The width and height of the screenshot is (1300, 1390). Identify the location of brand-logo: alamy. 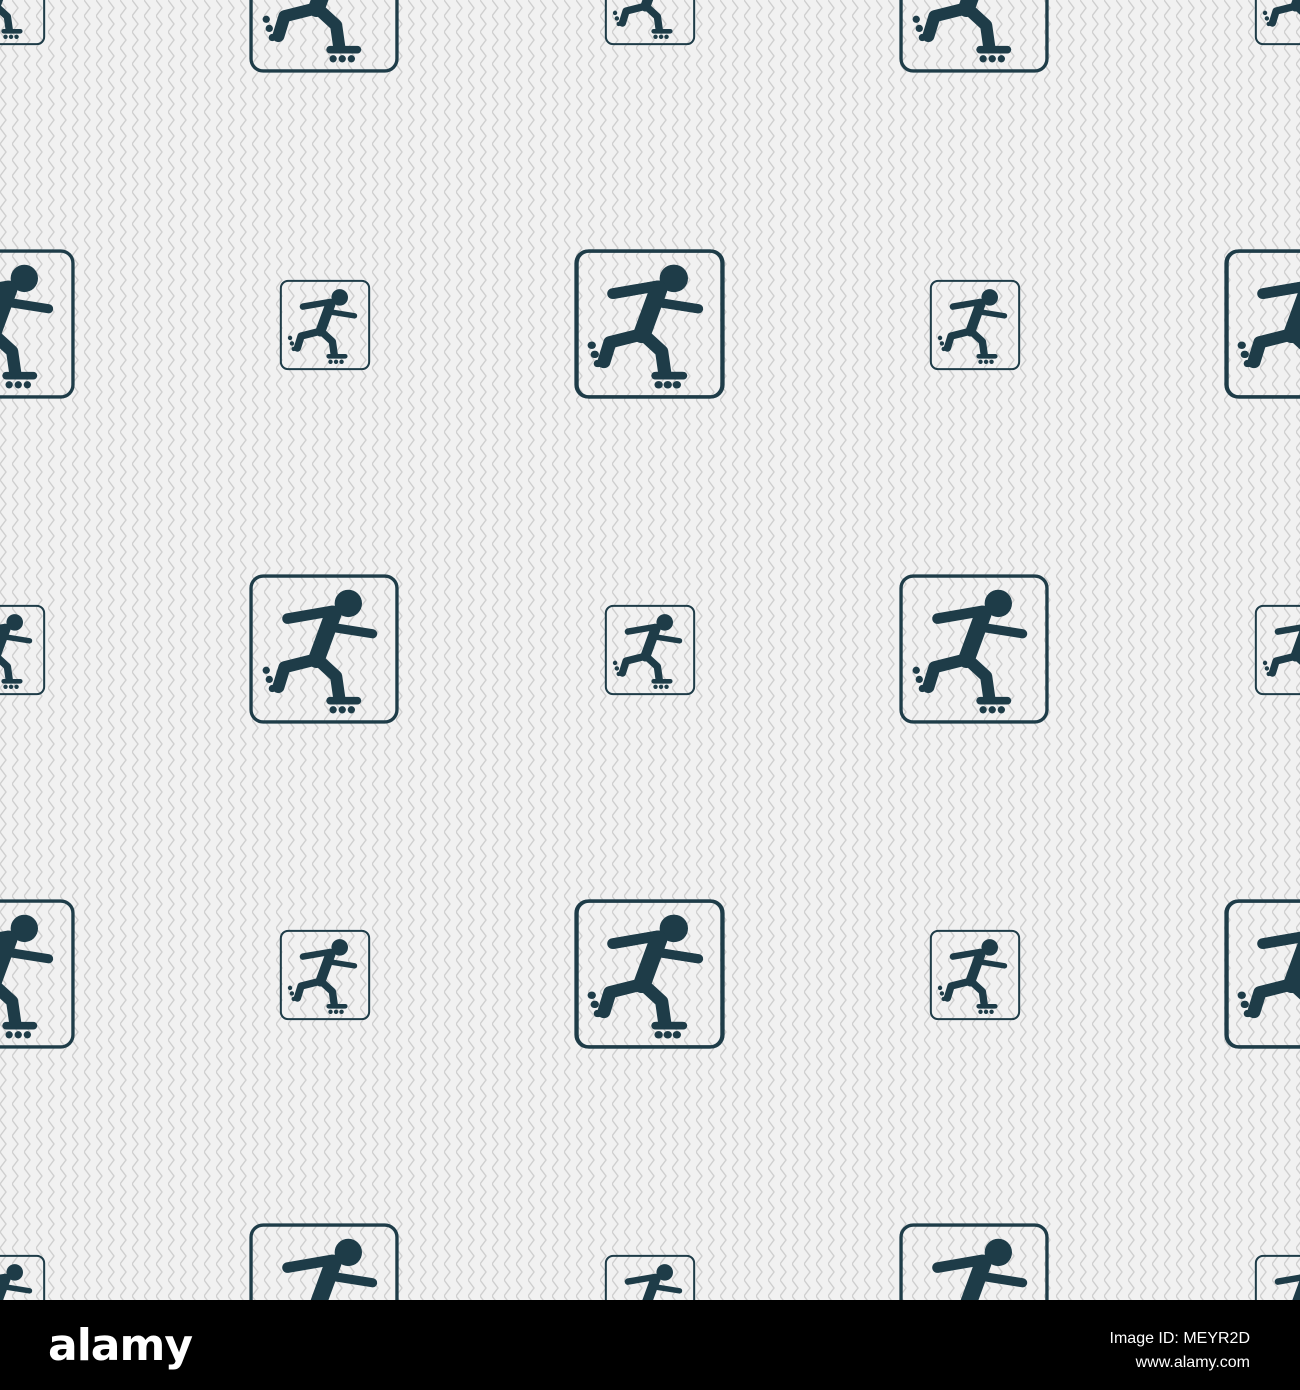
(158, 1345).